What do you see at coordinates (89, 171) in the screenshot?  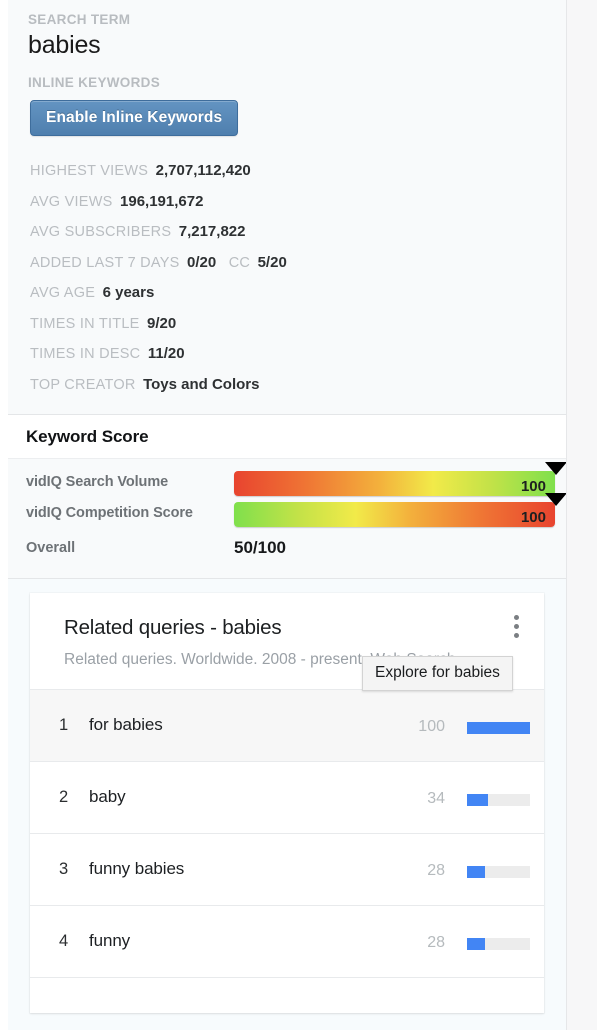 I see `stat-key: HIGHEST VIEWS` at bounding box center [89, 171].